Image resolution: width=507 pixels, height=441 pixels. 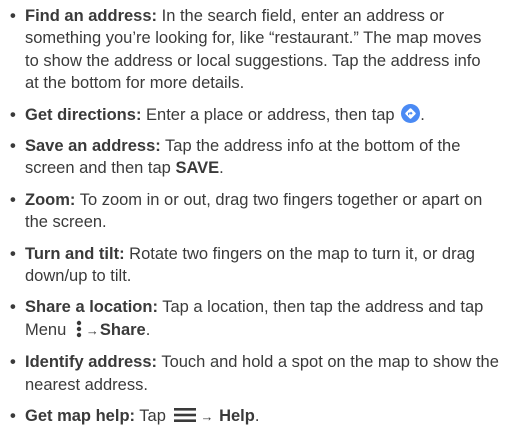 I want to click on save-label: SAVE, so click(x=197, y=168).